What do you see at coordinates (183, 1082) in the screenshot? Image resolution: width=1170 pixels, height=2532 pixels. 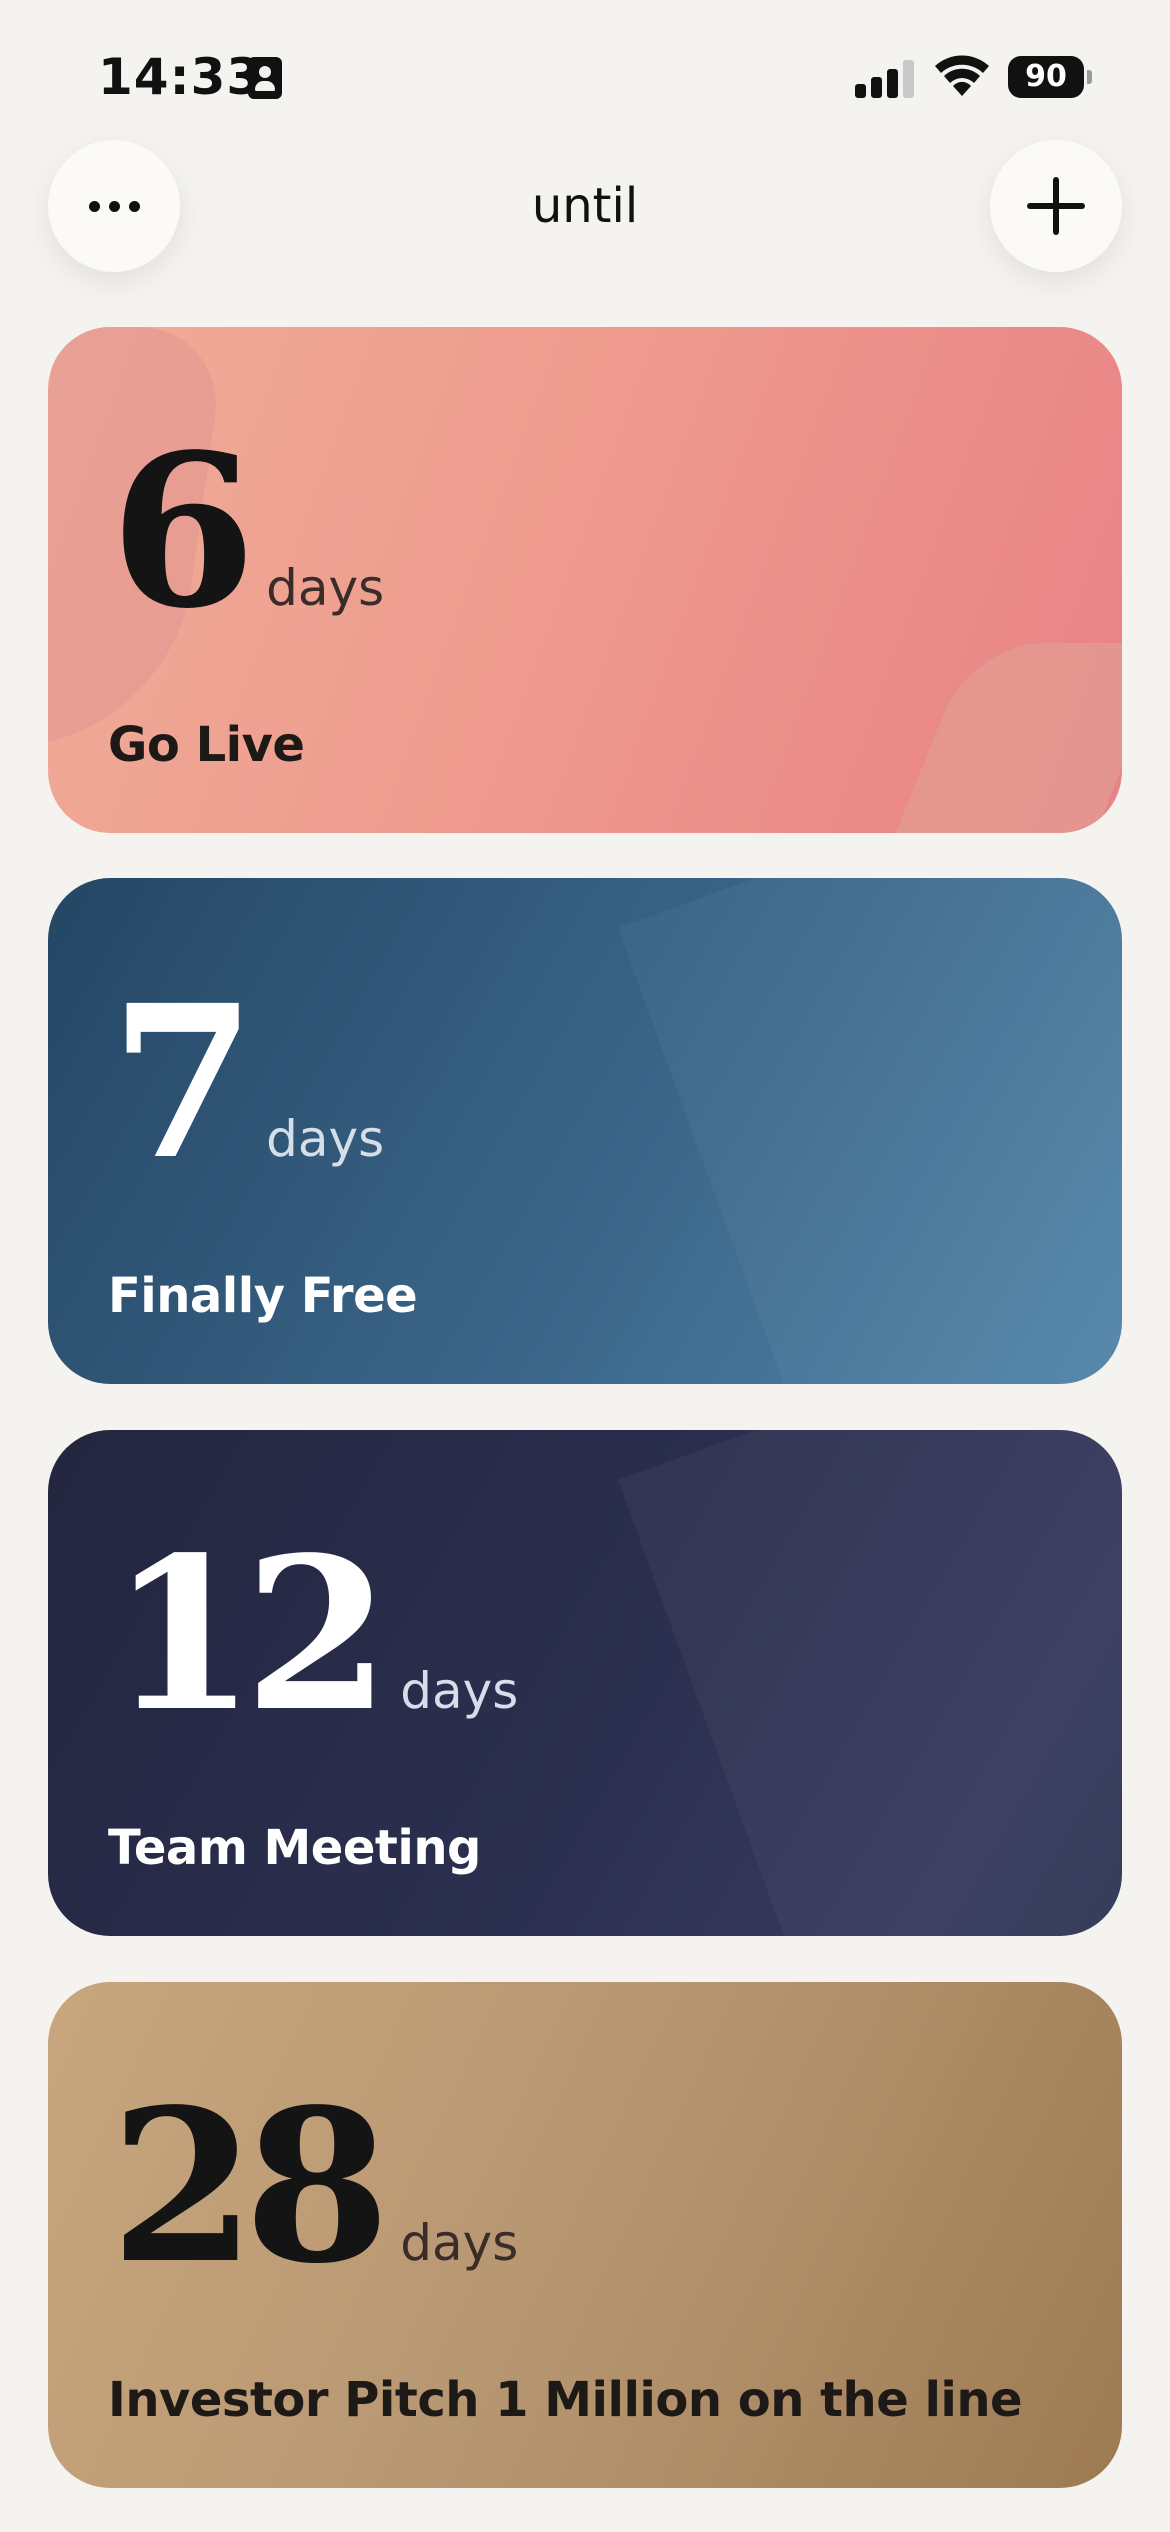 I see `days-count: 7` at bounding box center [183, 1082].